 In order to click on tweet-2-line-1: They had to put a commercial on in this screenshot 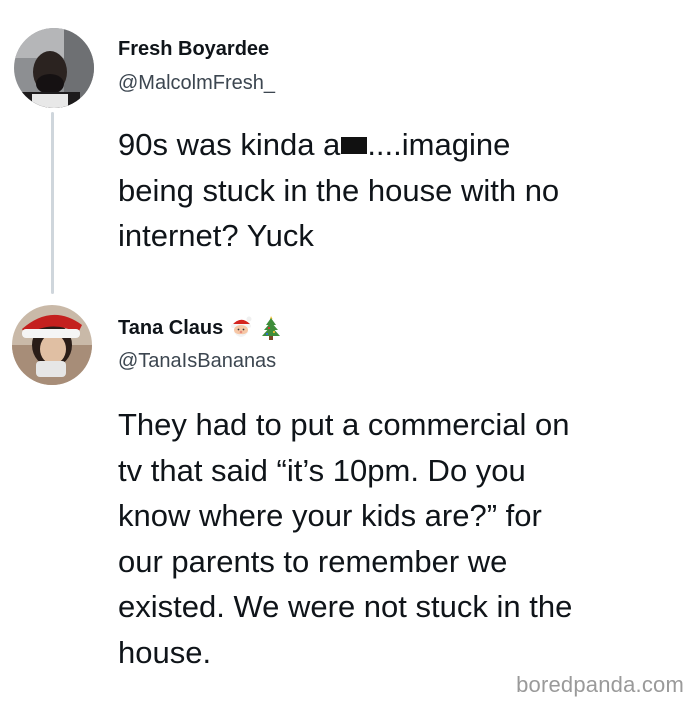, I will do `click(344, 424)`.